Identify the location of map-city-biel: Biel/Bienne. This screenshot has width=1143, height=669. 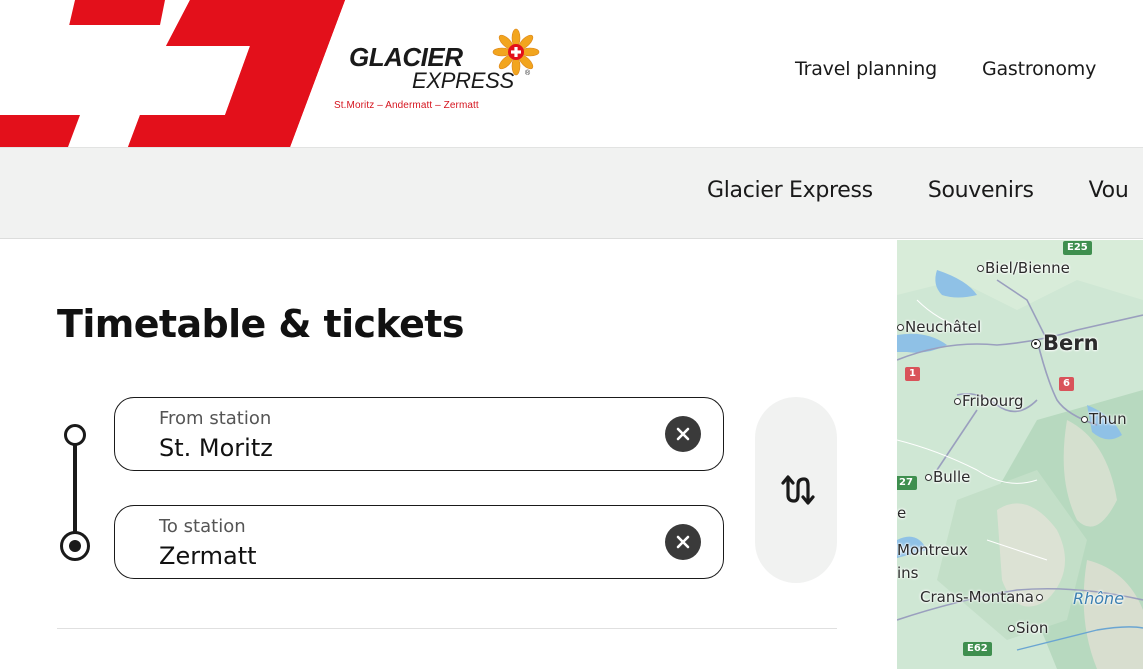
(1023, 268).